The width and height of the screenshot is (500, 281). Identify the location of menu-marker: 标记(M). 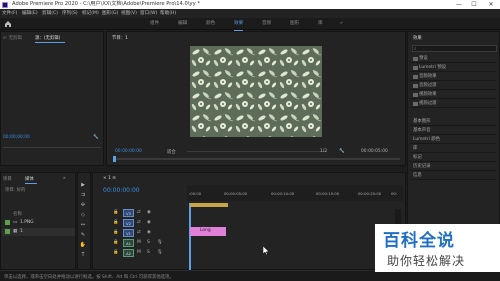
(90, 13).